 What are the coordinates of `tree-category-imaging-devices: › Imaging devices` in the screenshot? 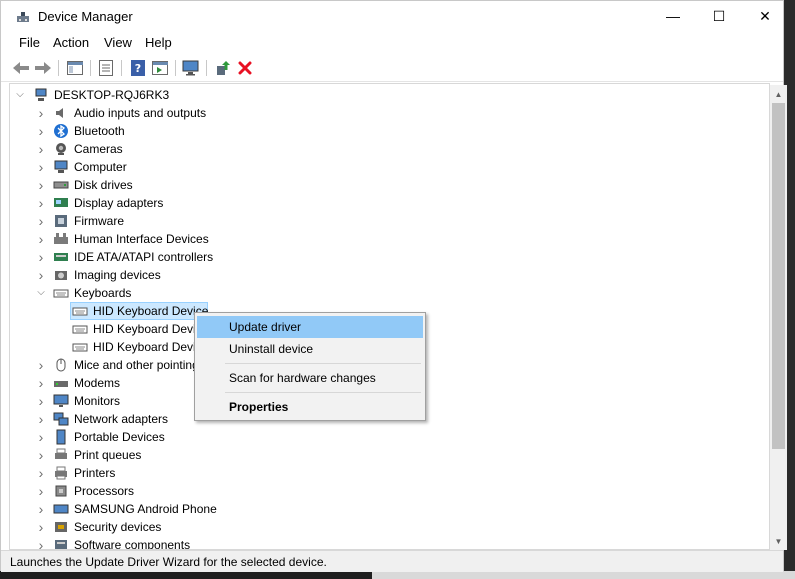 It's located at (389, 275).